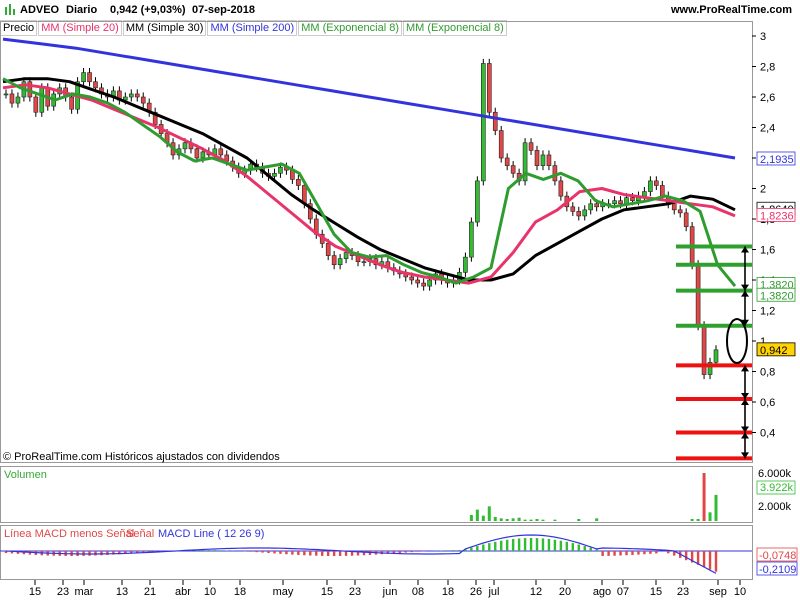 This screenshot has width=800, height=600. What do you see at coordinates (777, 556) in the screenshot?
I see `macd-label-0: -0,0748` at bounding box center [777, 556].